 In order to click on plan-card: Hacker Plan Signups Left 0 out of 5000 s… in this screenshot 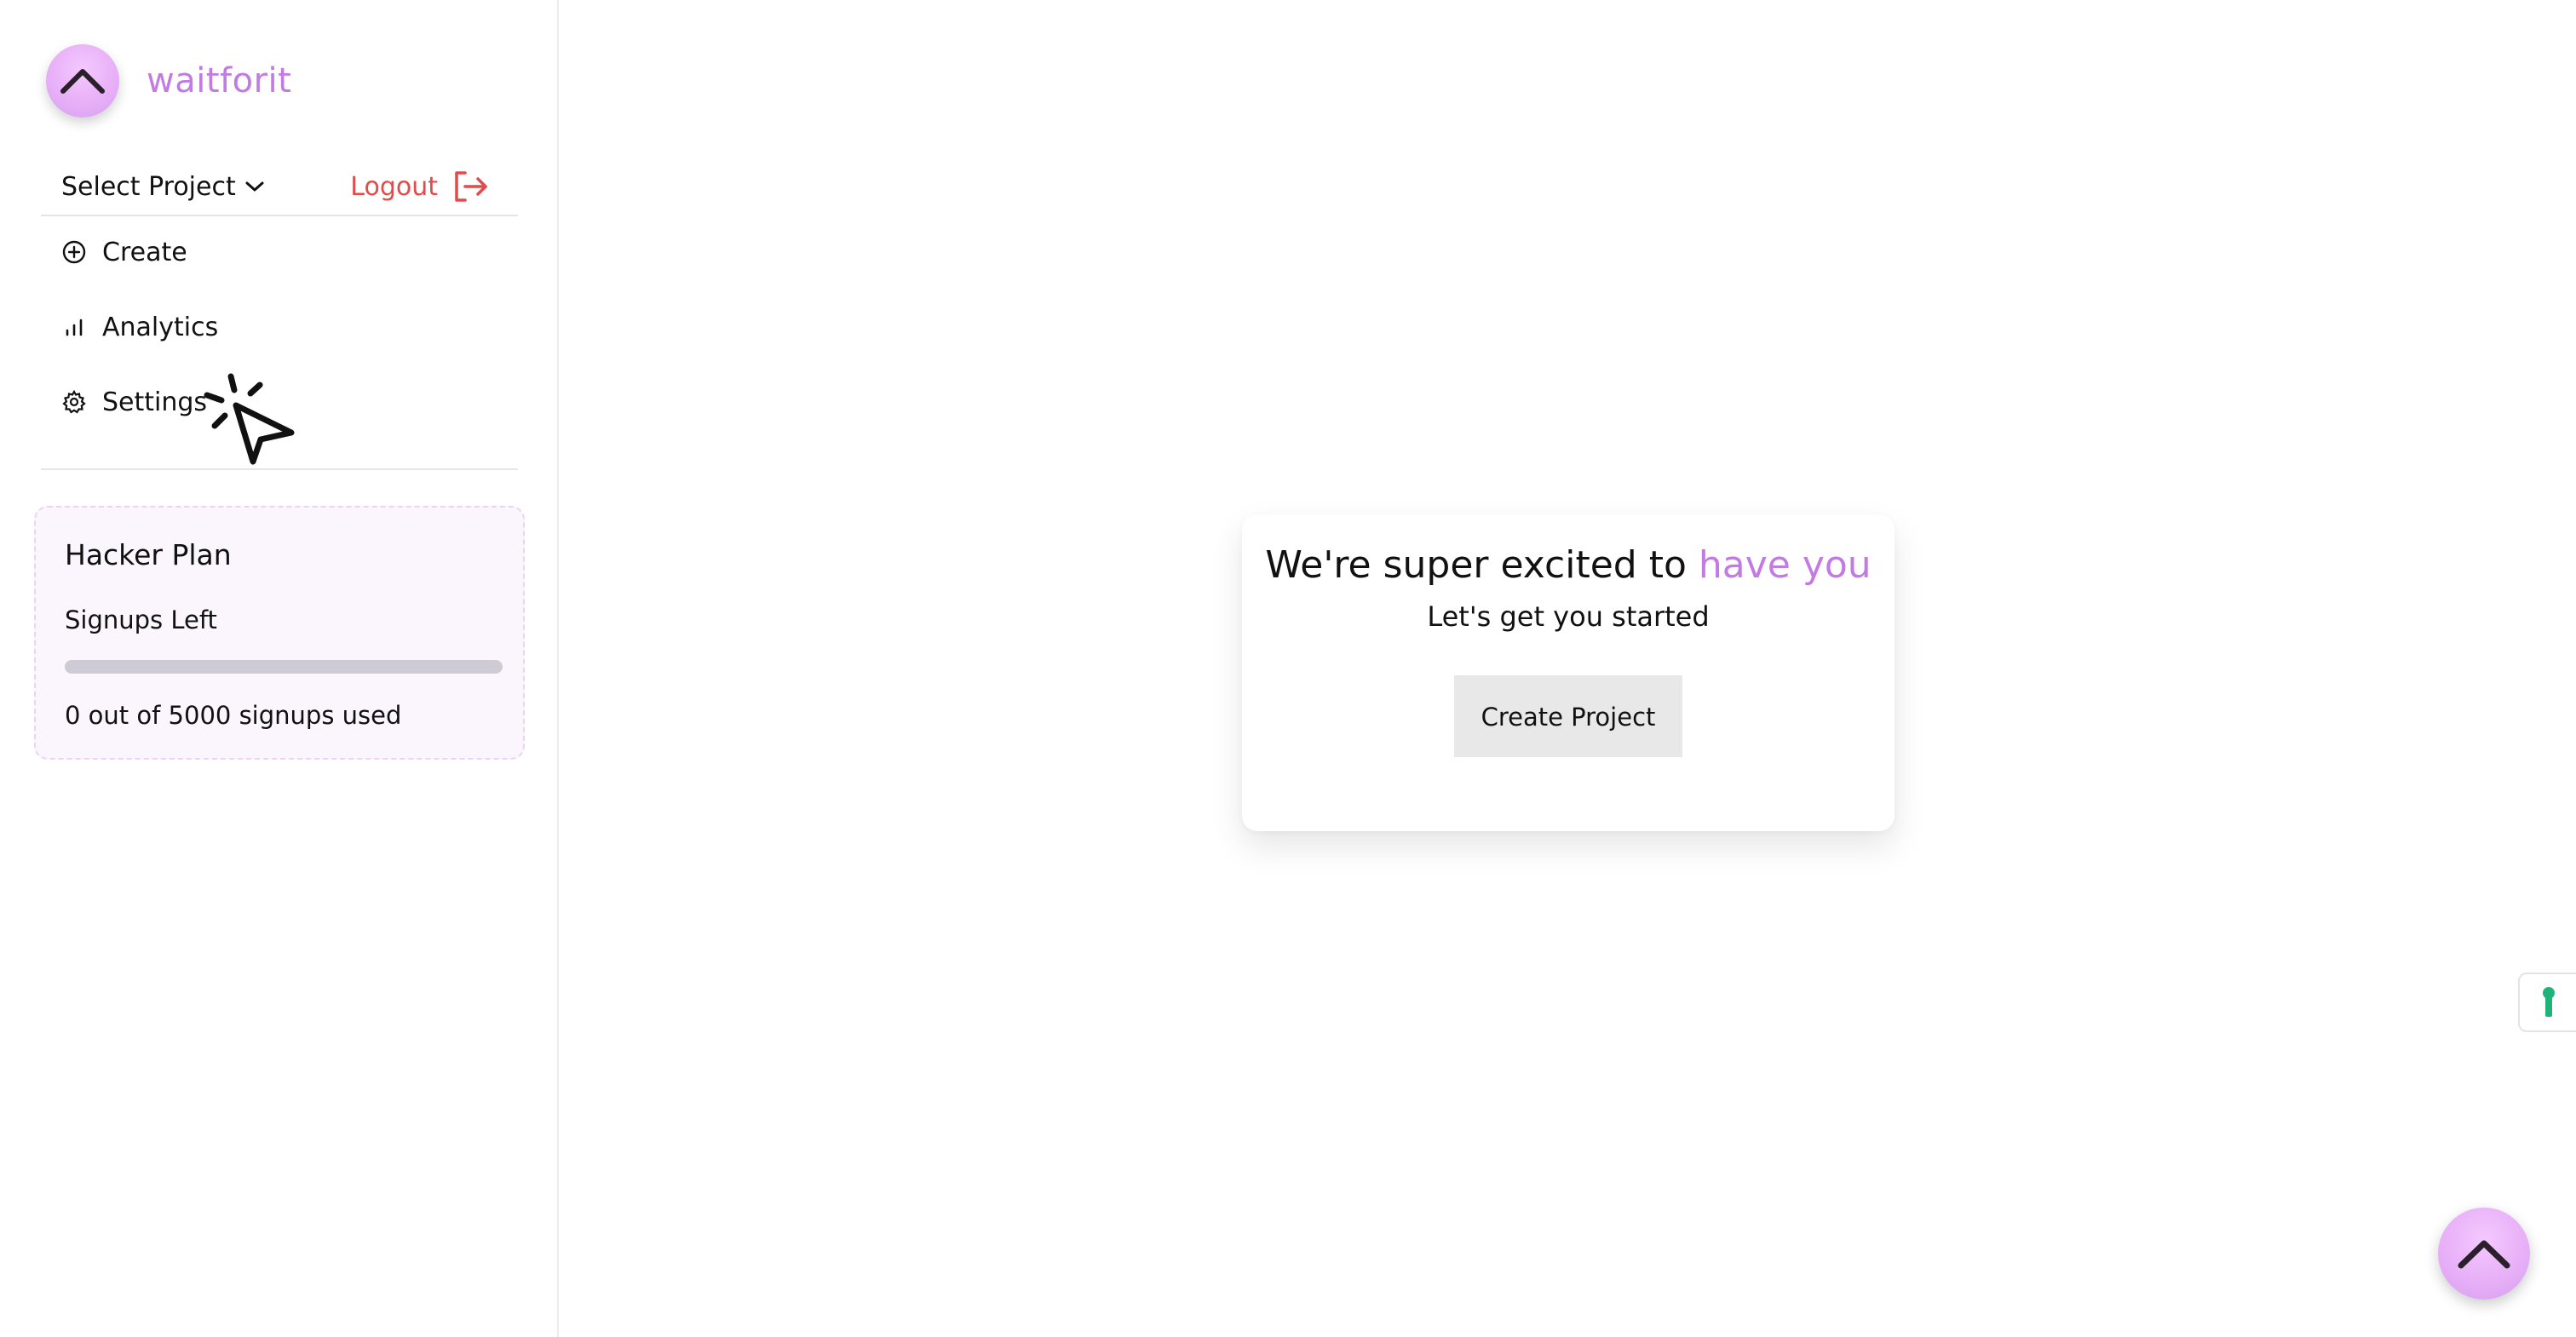, I will do `click(279, 633)`.